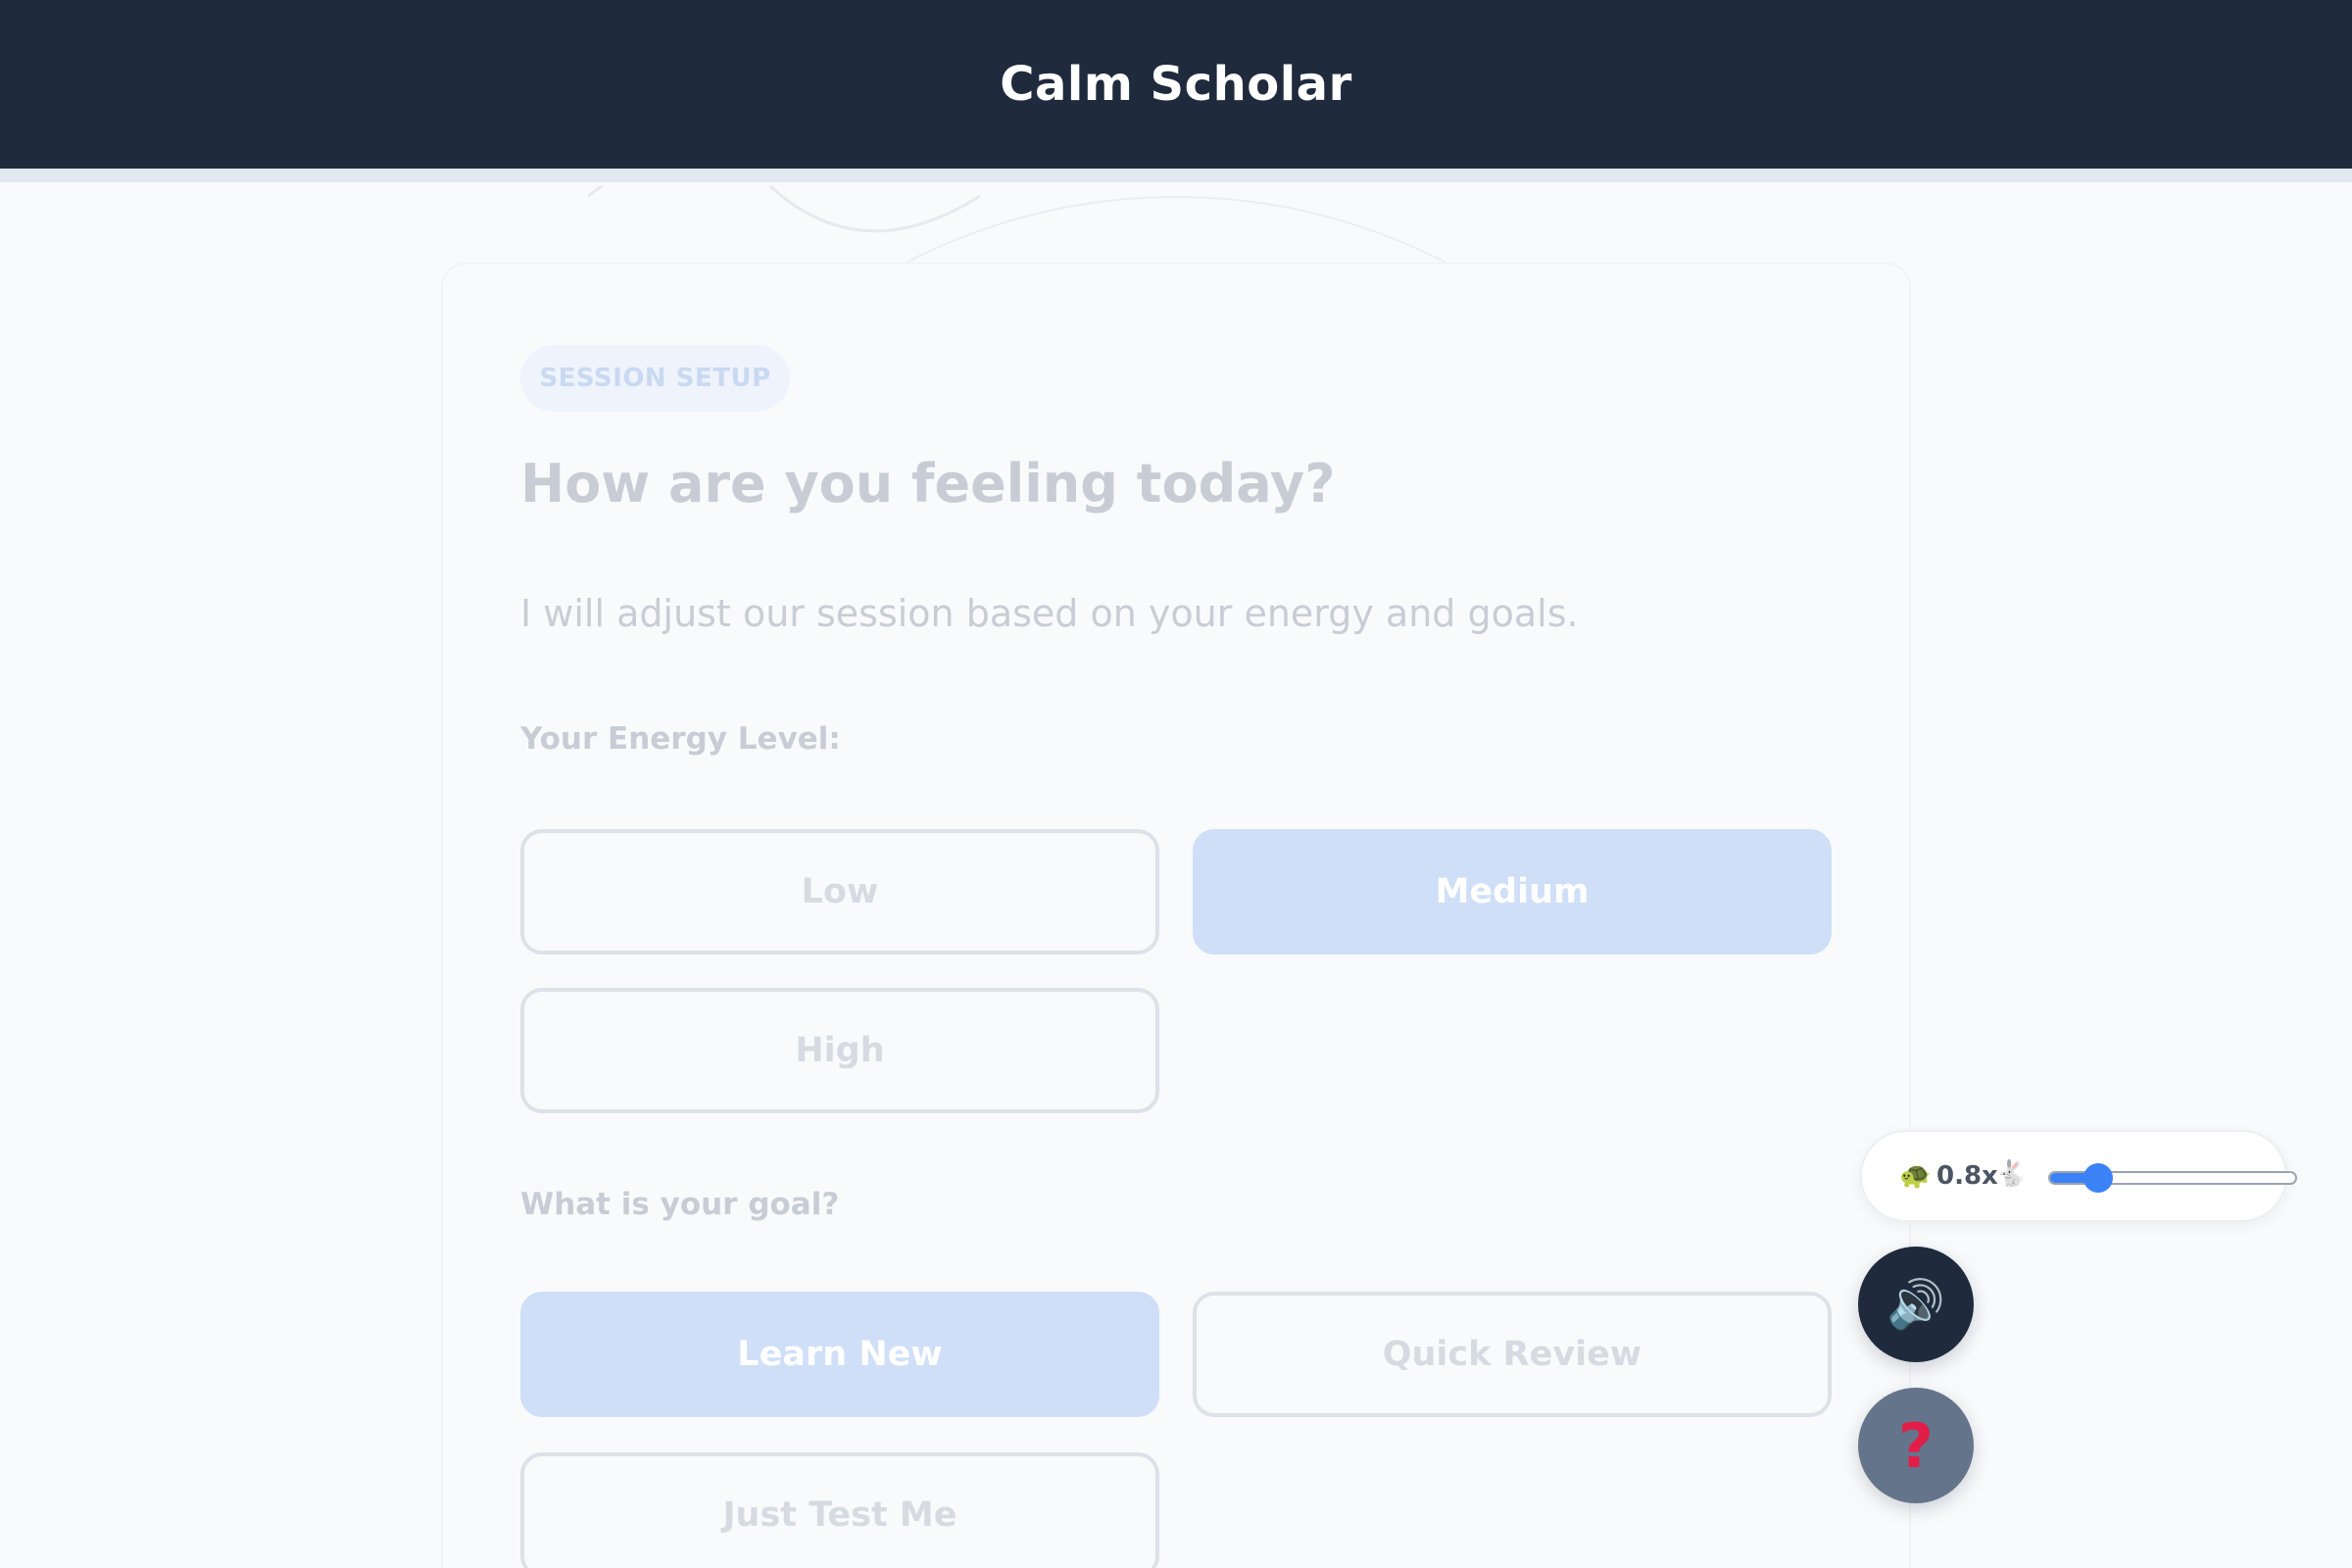 The width and height of the screenshot is (2352, 1568). Describe the element at coordinates (1512, 1354) in the screenshot. I see `goal-option-quick-review: Quick Review` at that location.